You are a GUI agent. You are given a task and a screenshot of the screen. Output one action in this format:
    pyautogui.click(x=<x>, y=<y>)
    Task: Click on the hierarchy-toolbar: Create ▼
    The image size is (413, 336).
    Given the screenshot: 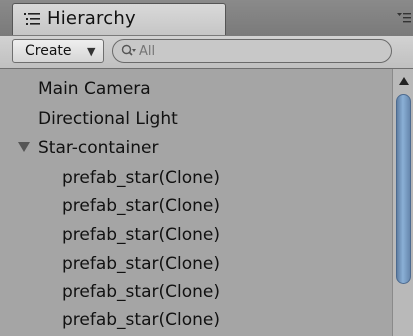 What is the action you would take?
    pyautogui.click(x=206, y=52)
    